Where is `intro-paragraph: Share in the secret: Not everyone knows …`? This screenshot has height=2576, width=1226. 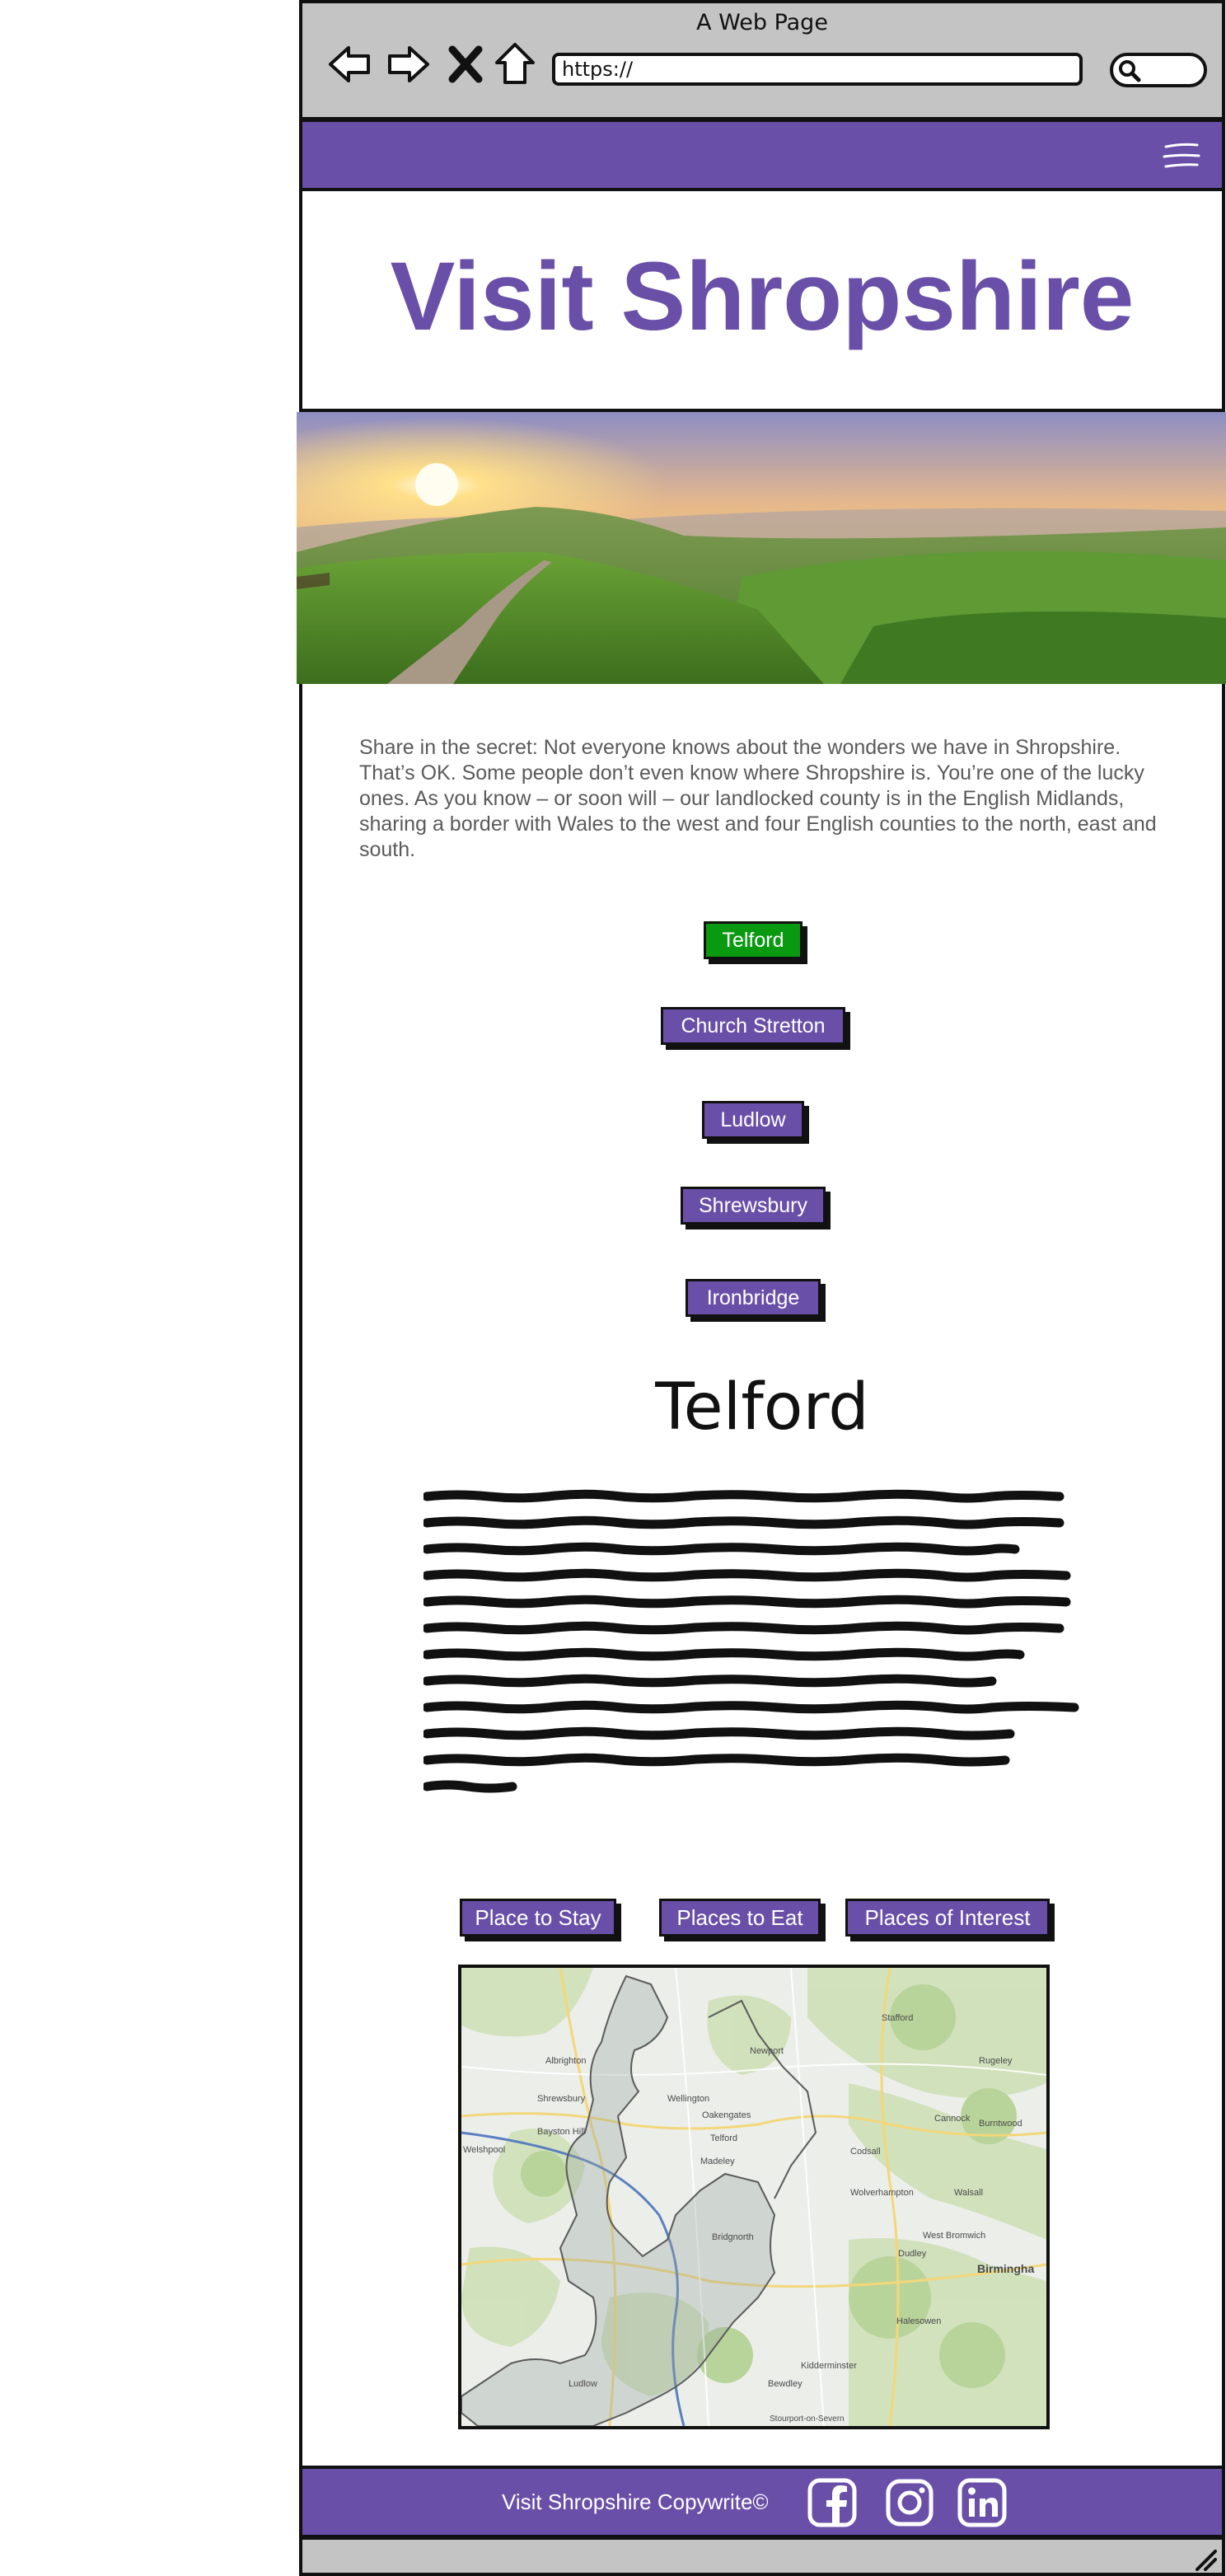 intro-paragraph: Share in the secret: Not everyone knows … is located at coordinates (758, 798).